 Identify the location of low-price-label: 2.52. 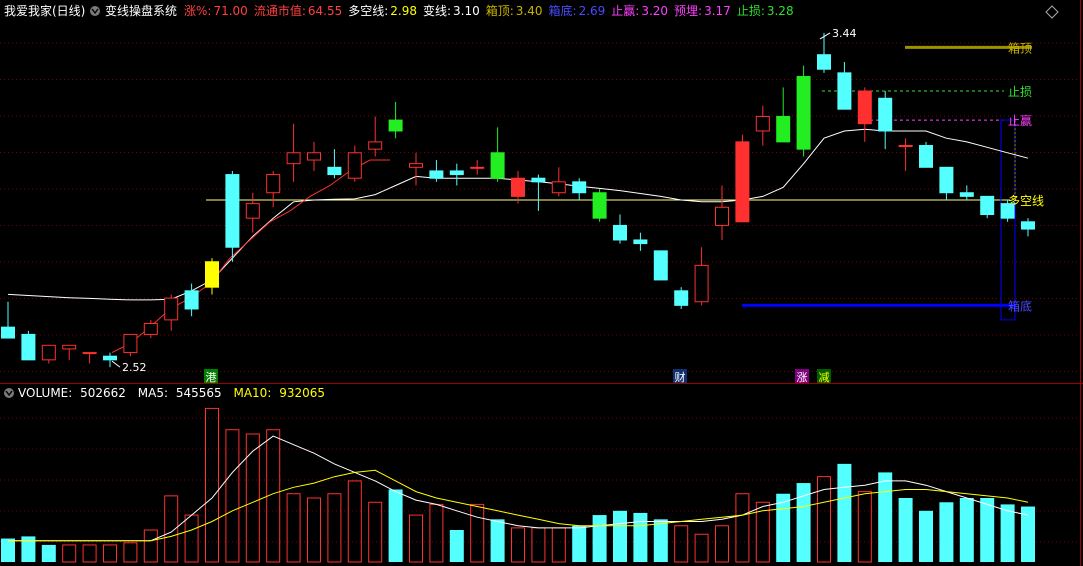
(134, 367).